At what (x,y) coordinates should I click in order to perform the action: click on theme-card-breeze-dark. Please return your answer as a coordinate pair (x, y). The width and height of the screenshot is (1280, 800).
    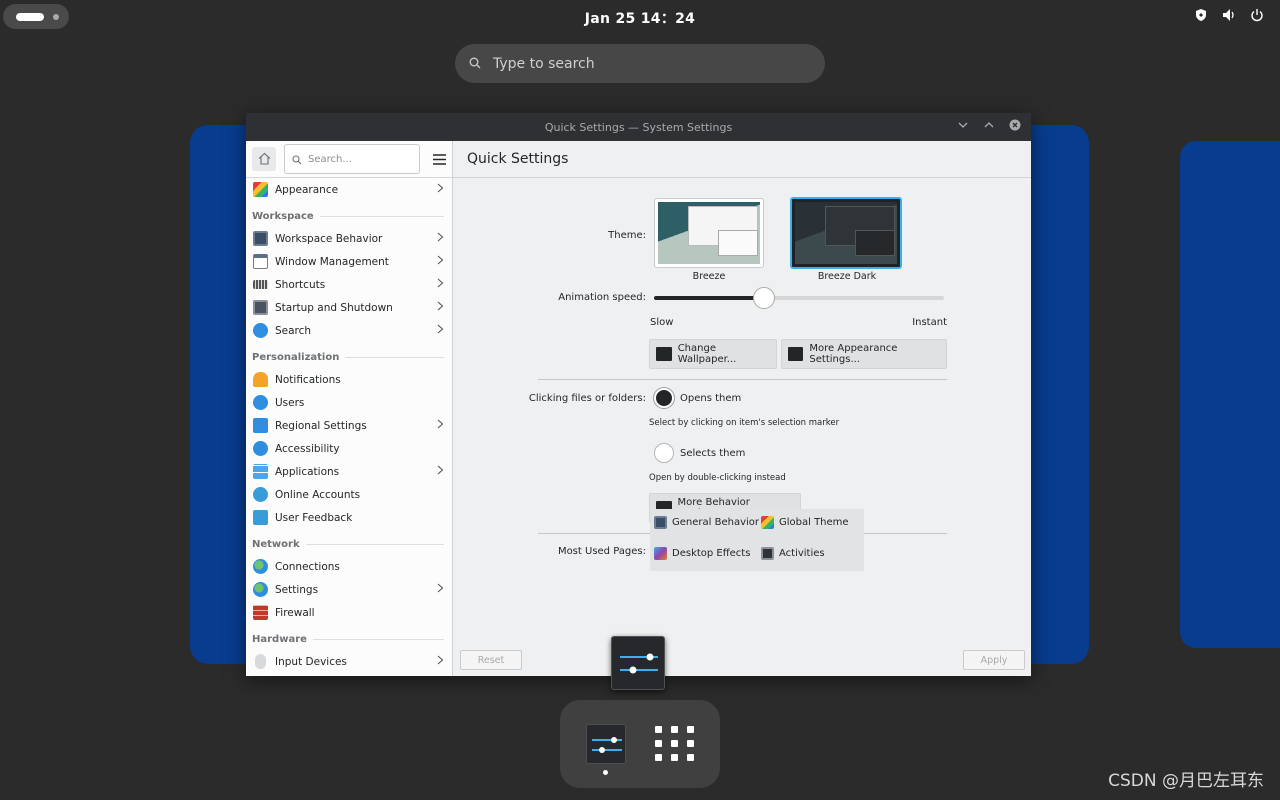
    Looking at the image, I should click on (846, 233).